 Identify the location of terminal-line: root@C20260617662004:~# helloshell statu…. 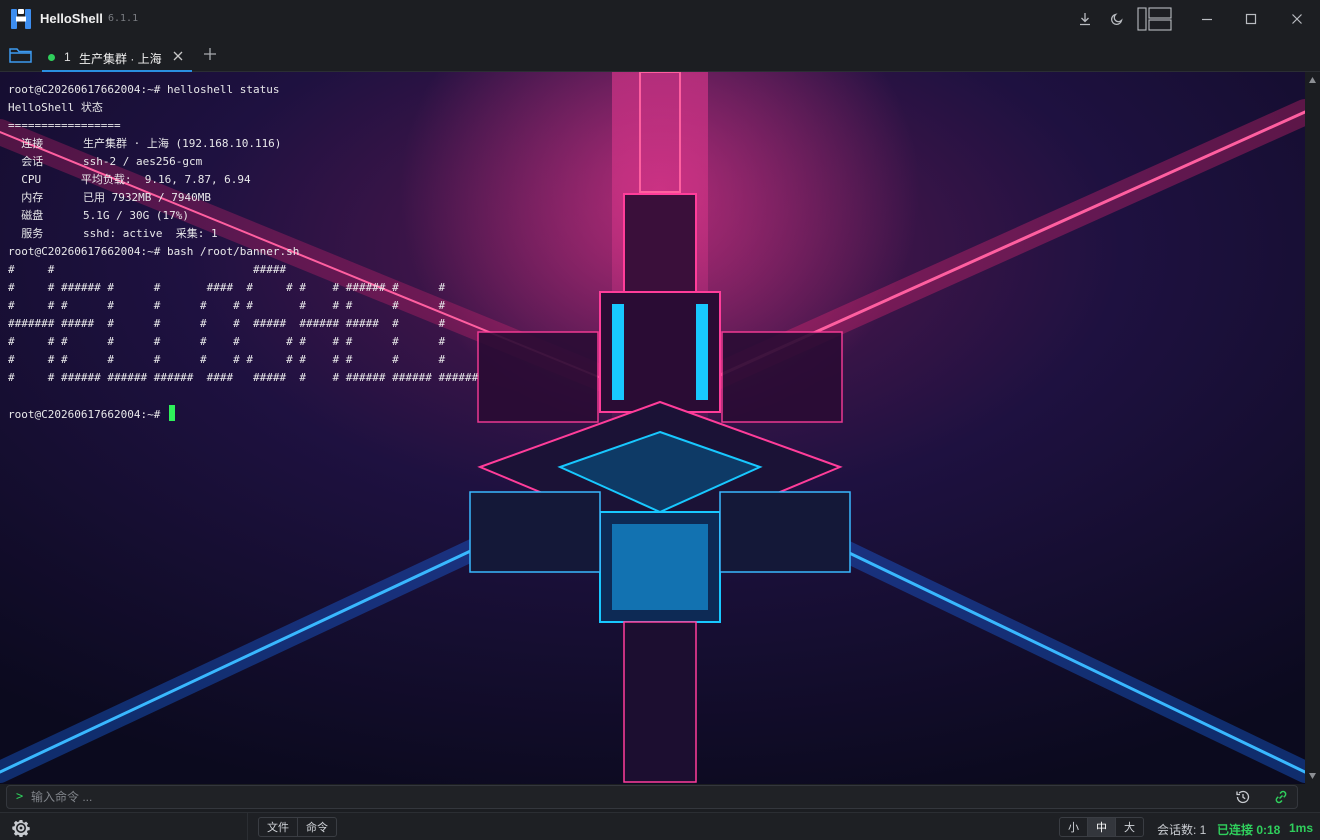
(144, 89).